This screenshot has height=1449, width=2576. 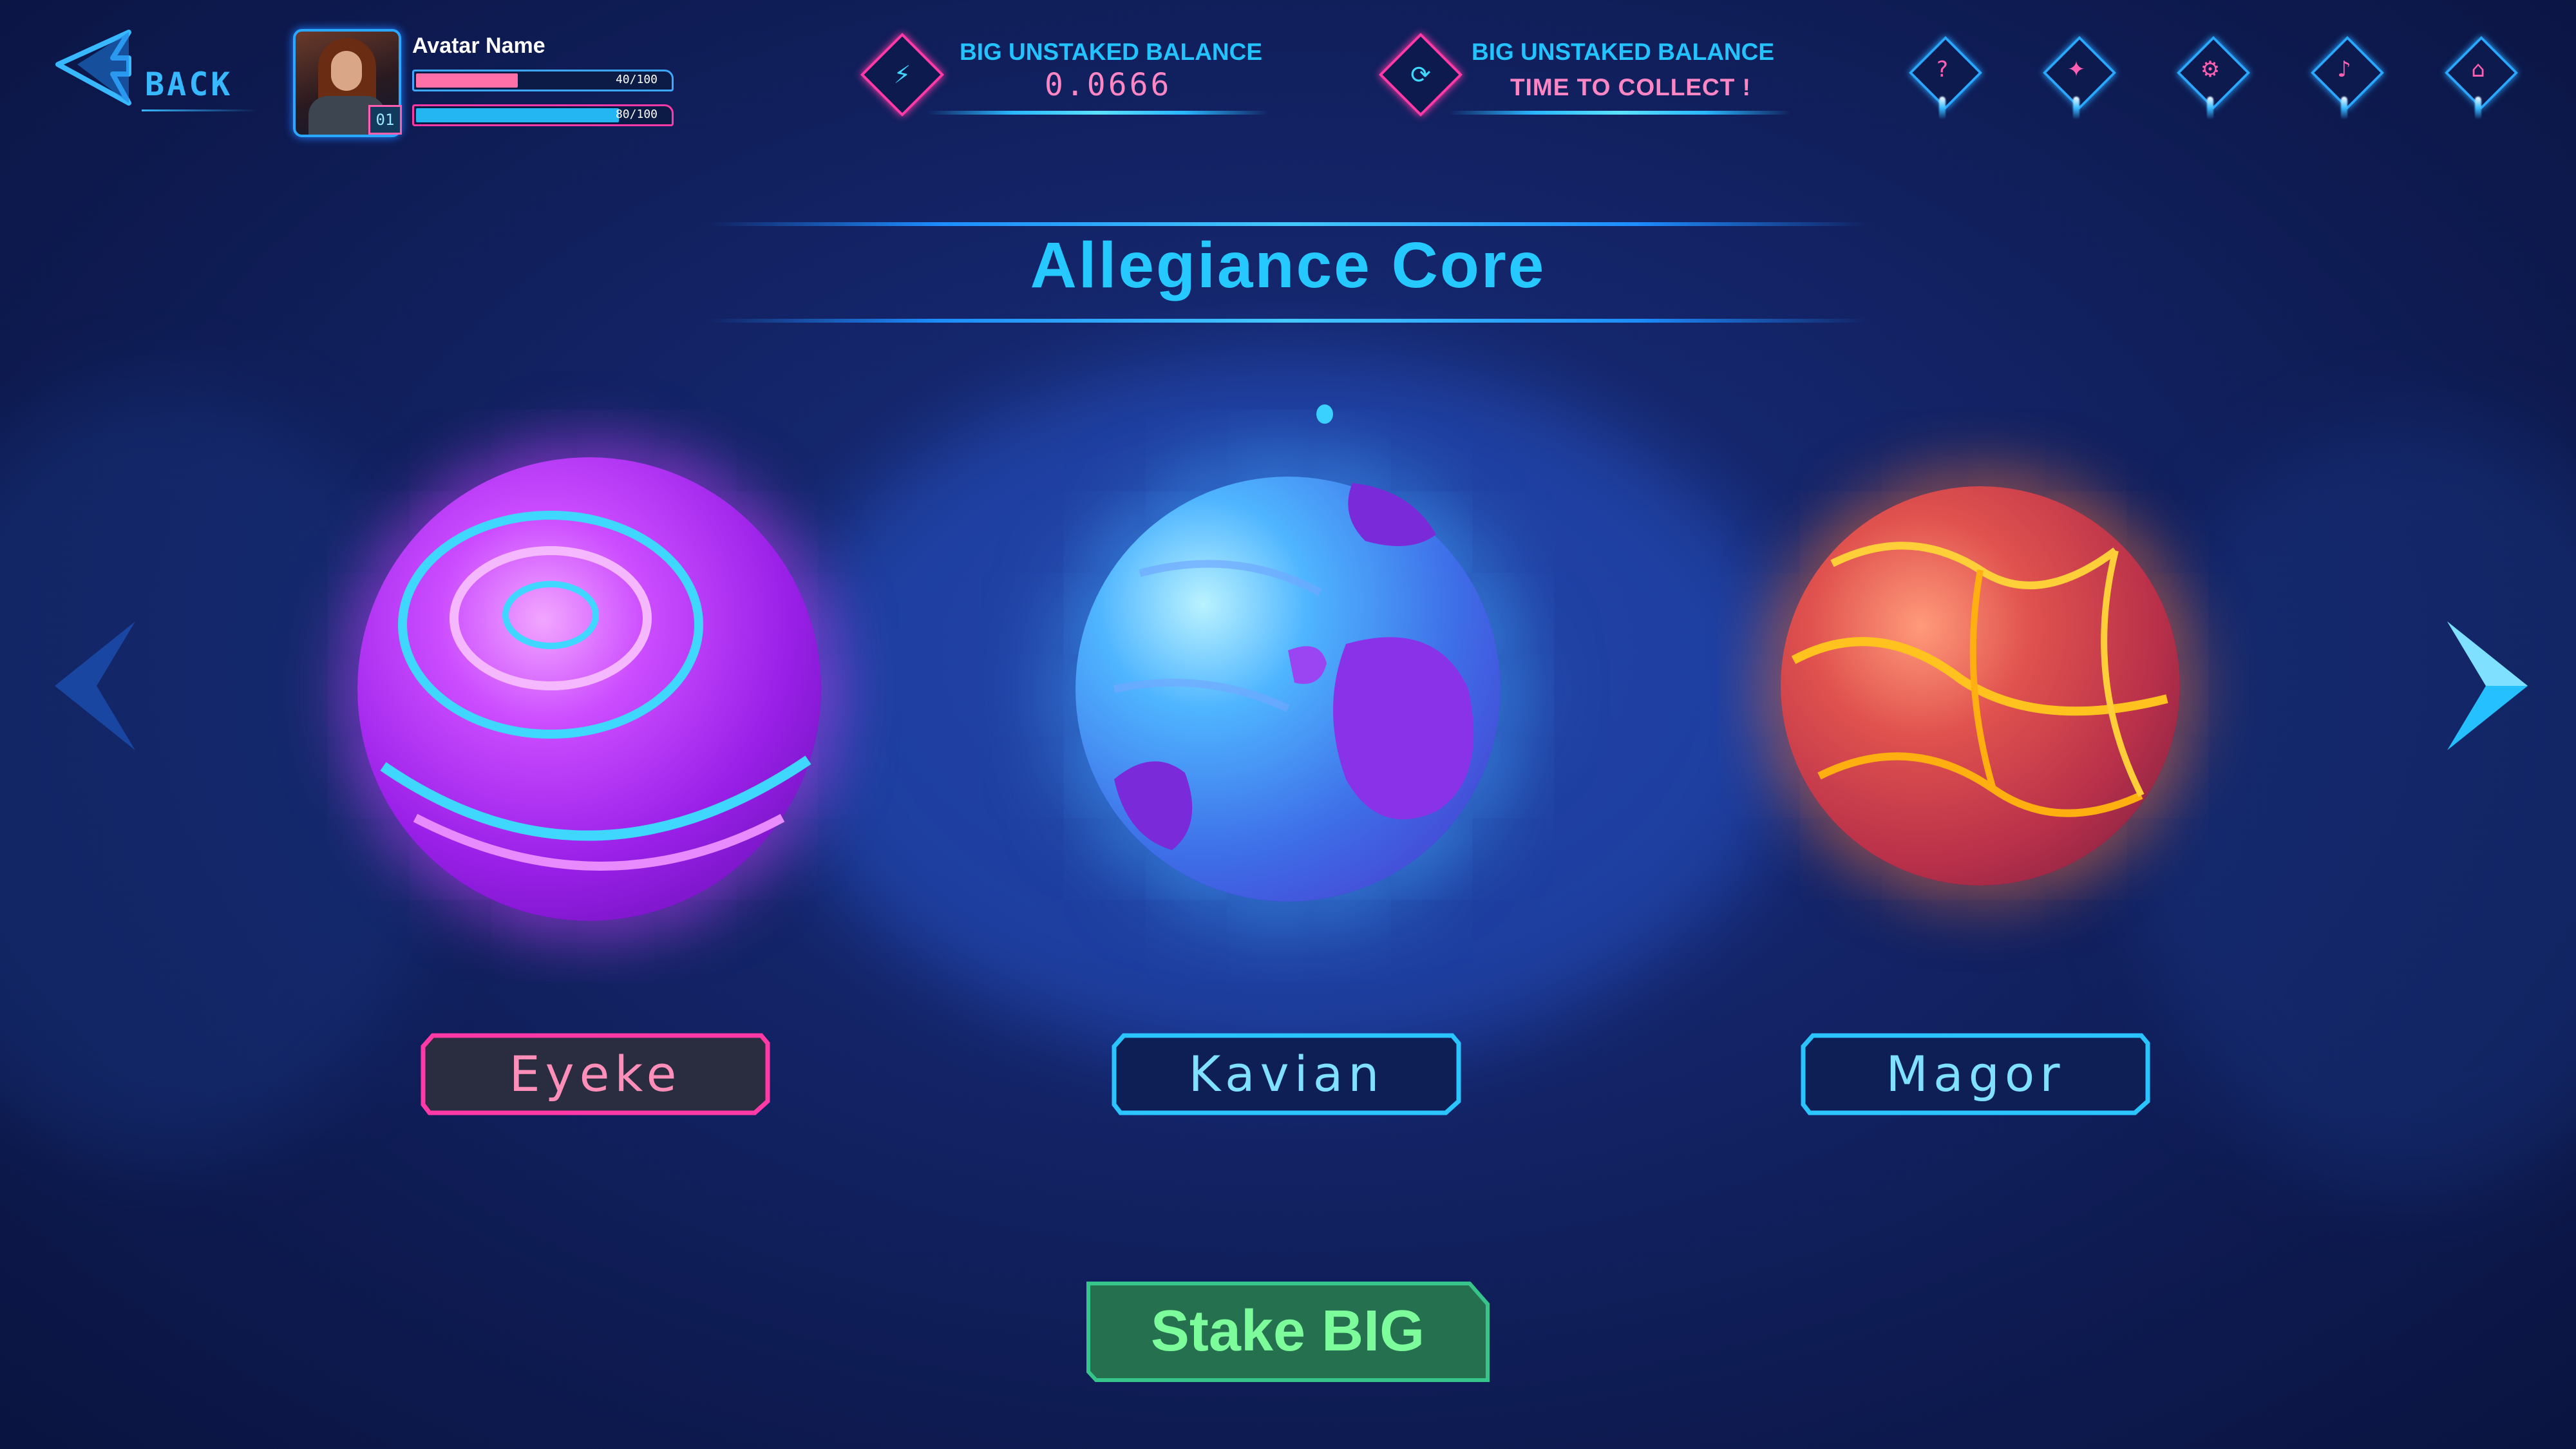 What do you see at coordinates (2210, 69) in the screenshot?
I see `gear-icon: ⚙` at bounding box center [2210, 69].